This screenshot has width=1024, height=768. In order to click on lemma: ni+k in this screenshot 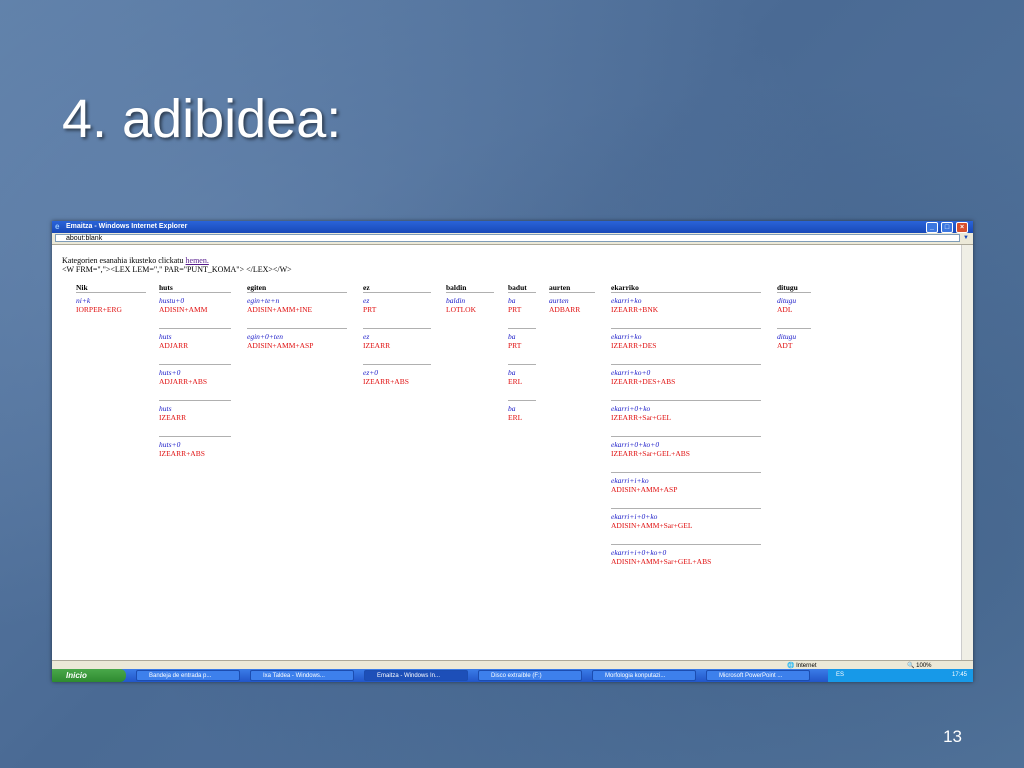, I will do `click(83, 300)`.